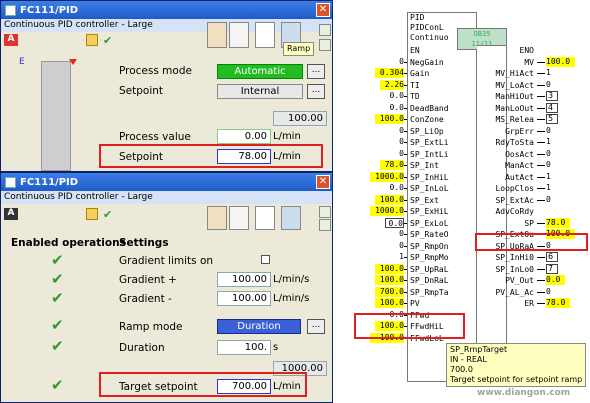 This screenshot has height=403, width=590. Describe the element at coordinates (555, 280) in the screenshot. I see `fb-output-value: 0.0` at that location.